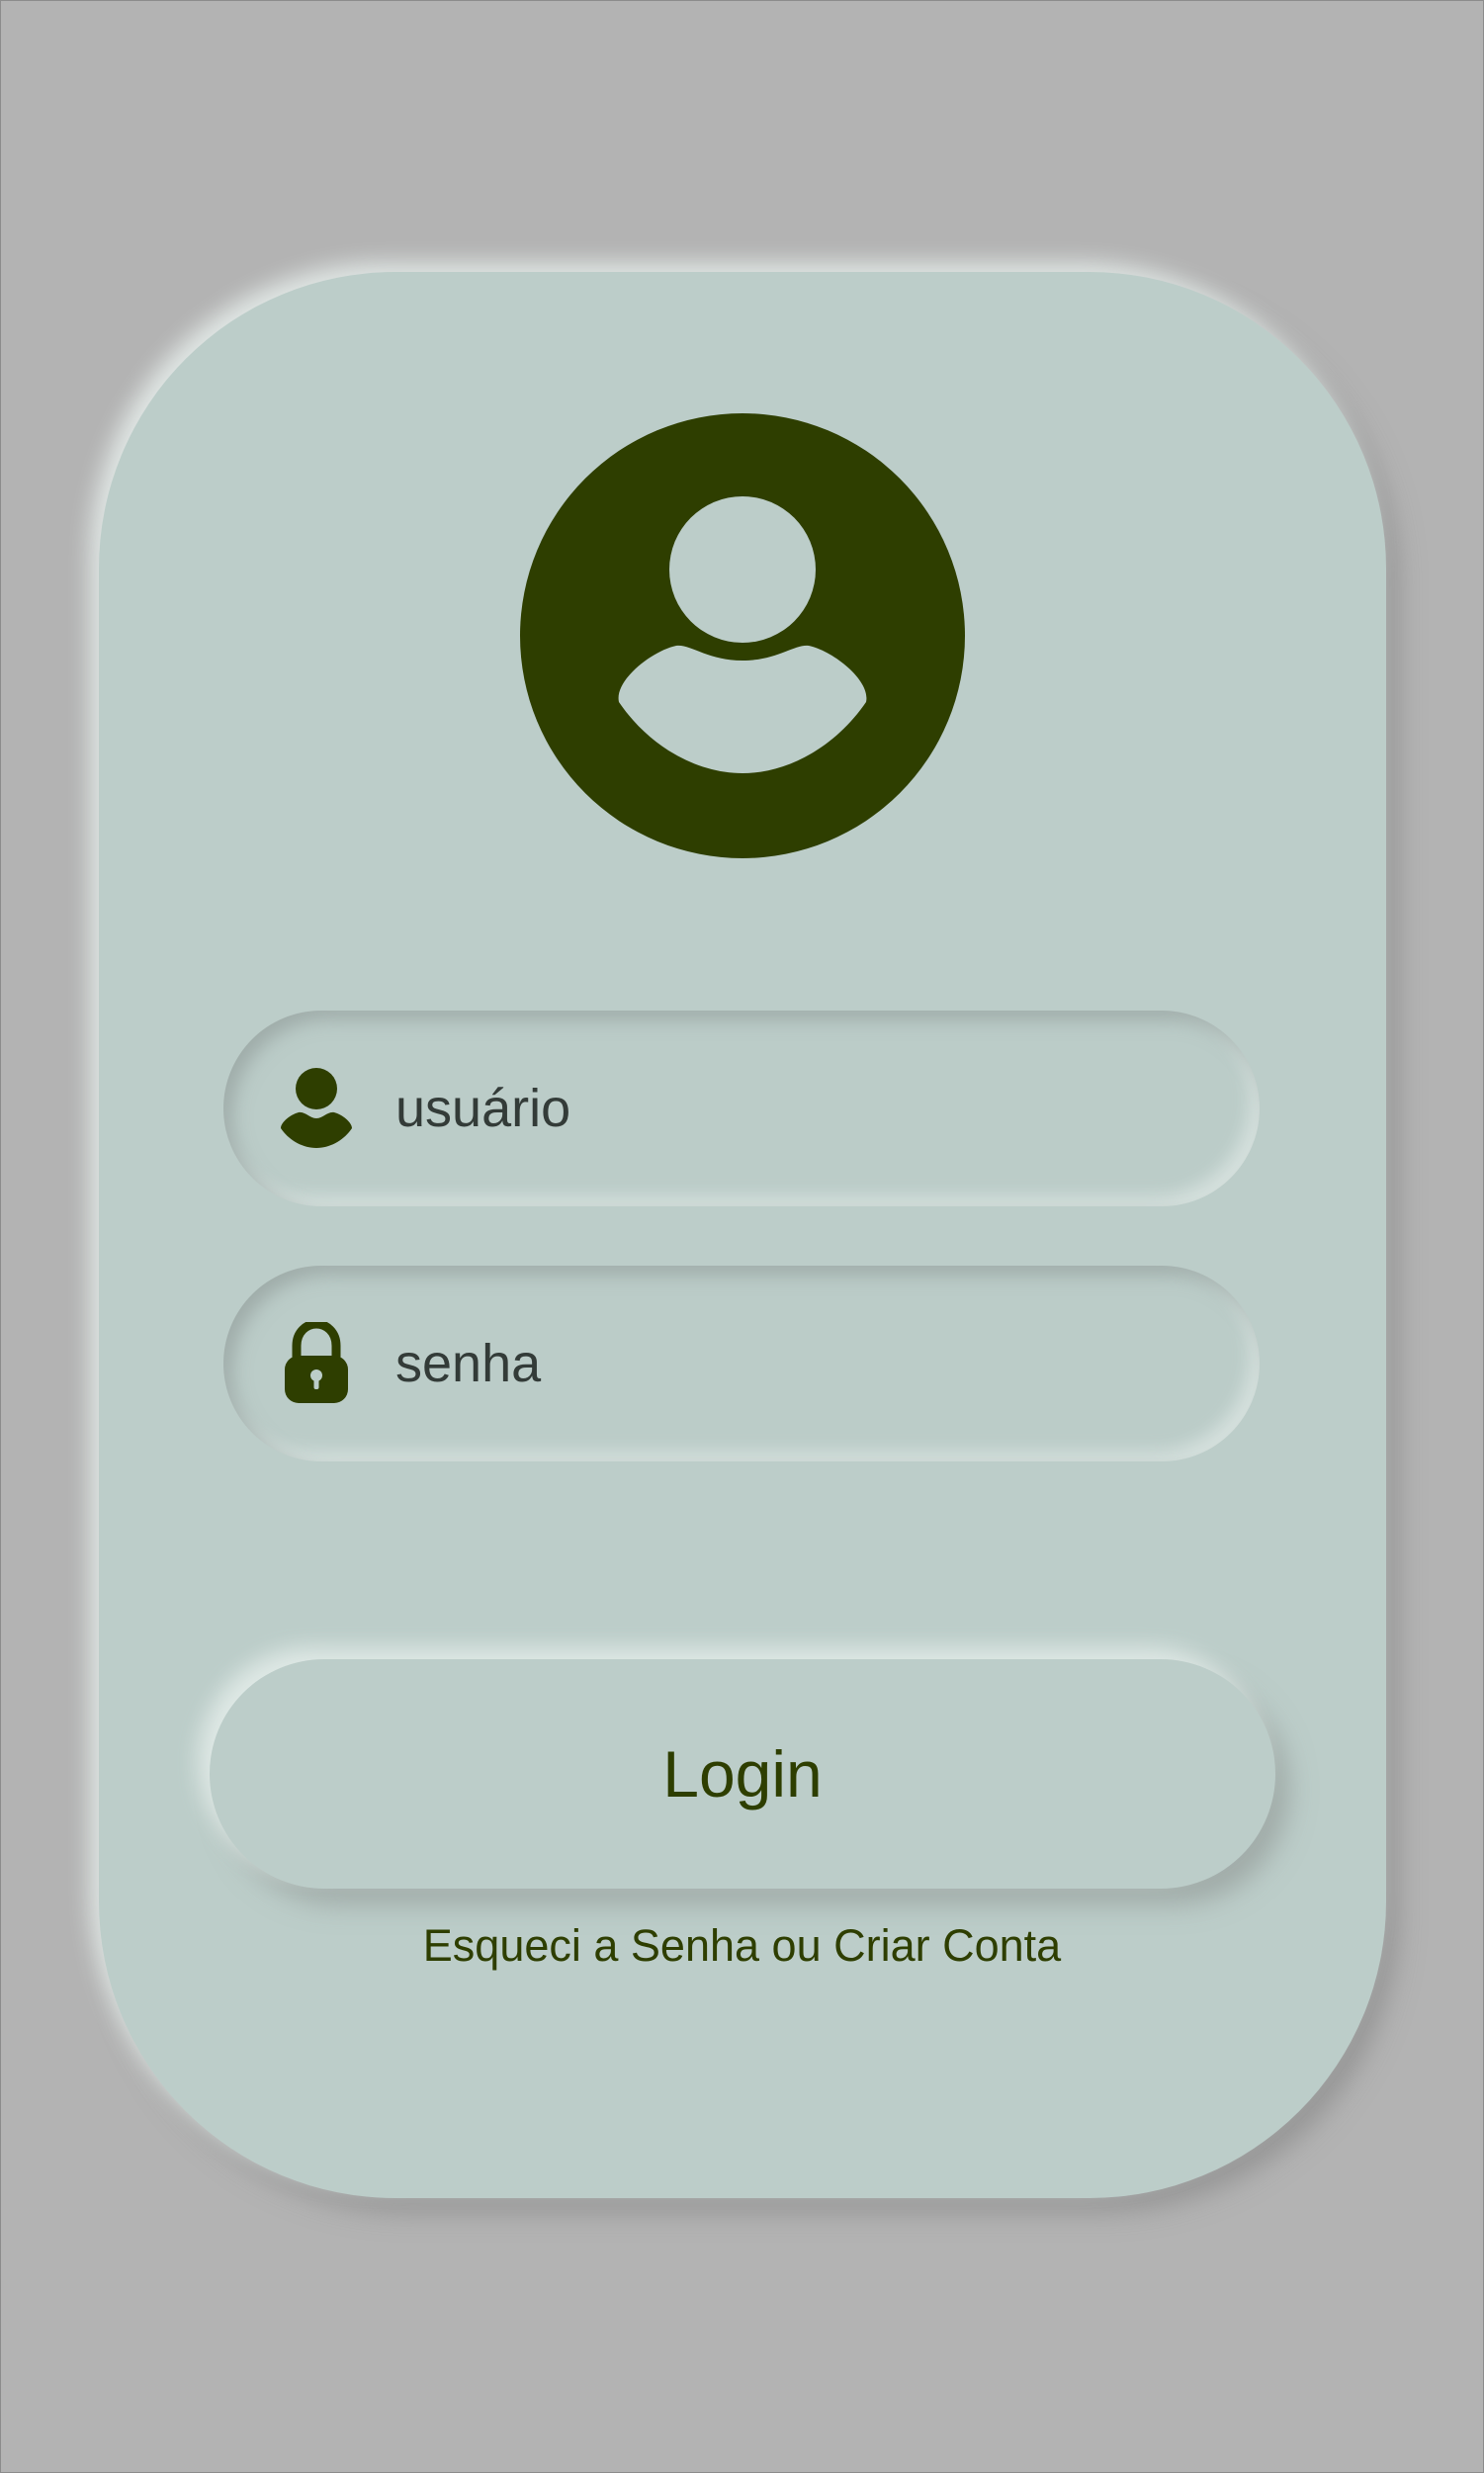  What do you see at coordinates (797, 1364) in the screenshot?
I see `password-input` at bounding box center [797, 1364].